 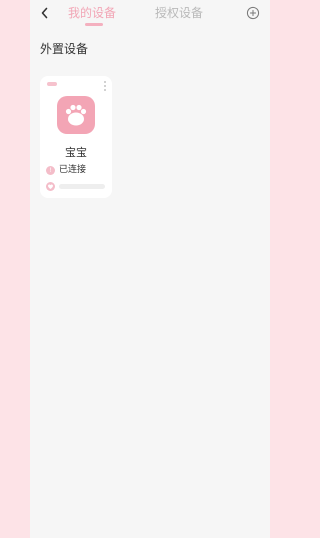 What do you see at coordinates (45, 12) in the screenshot?
I see `chevron-left-icon` at bounding box center [45, 12].